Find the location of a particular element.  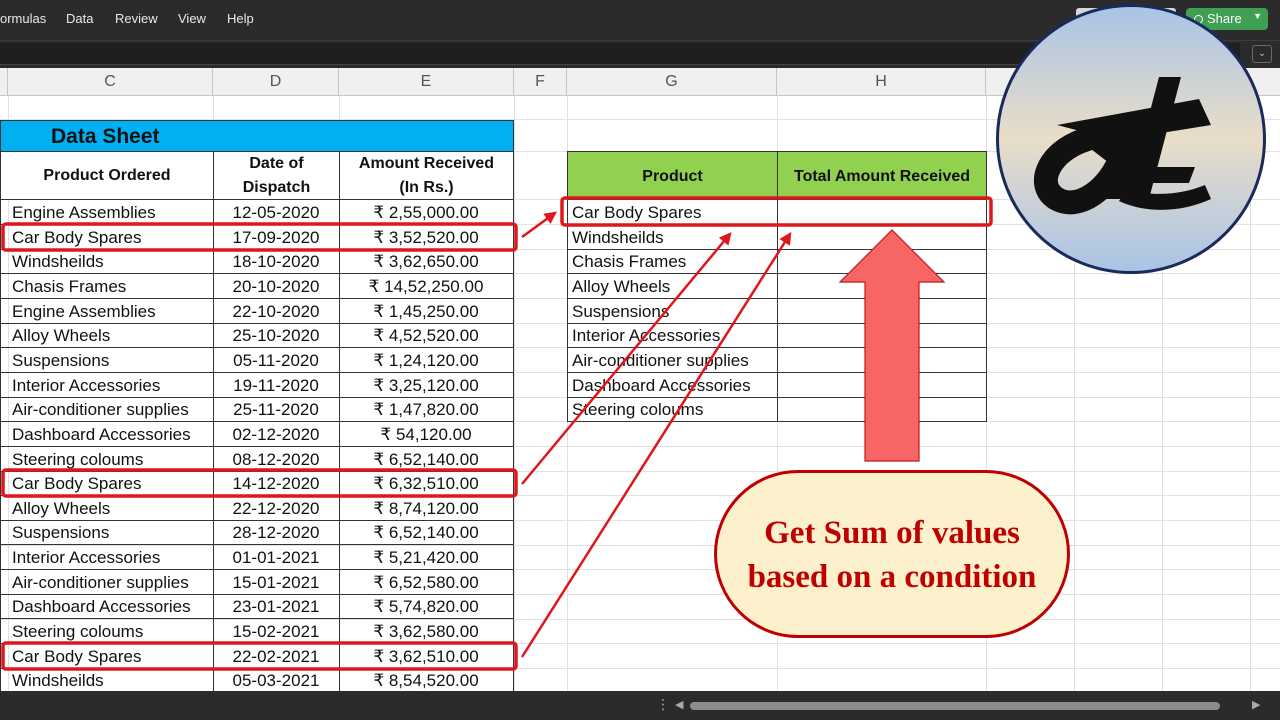

date-cell: 23-01-2021 is located at coordinates (276, 606).